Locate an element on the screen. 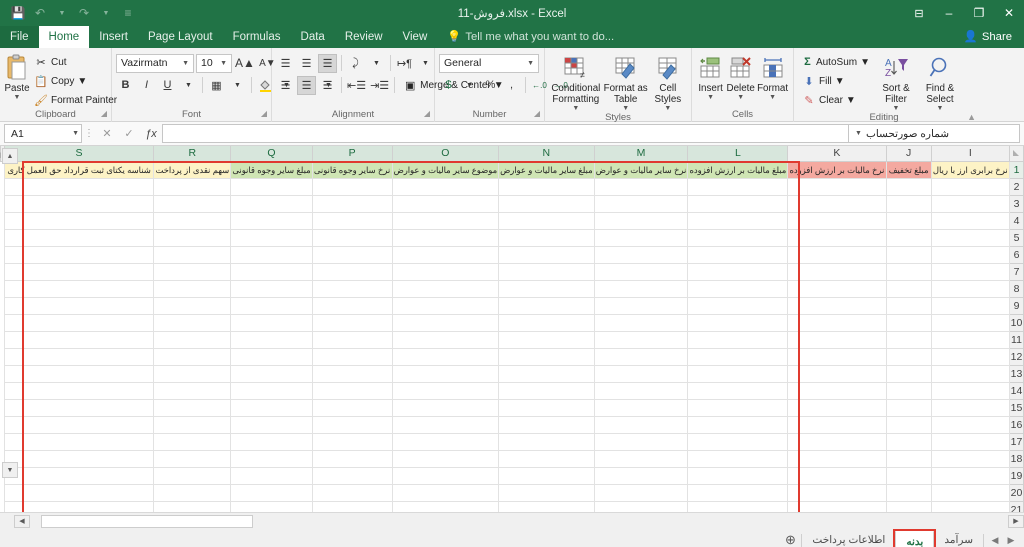 Image resolution: width=1024 pixels, height=547 pixels. share-button: 👤 Share is located at coordinates (990, 37).